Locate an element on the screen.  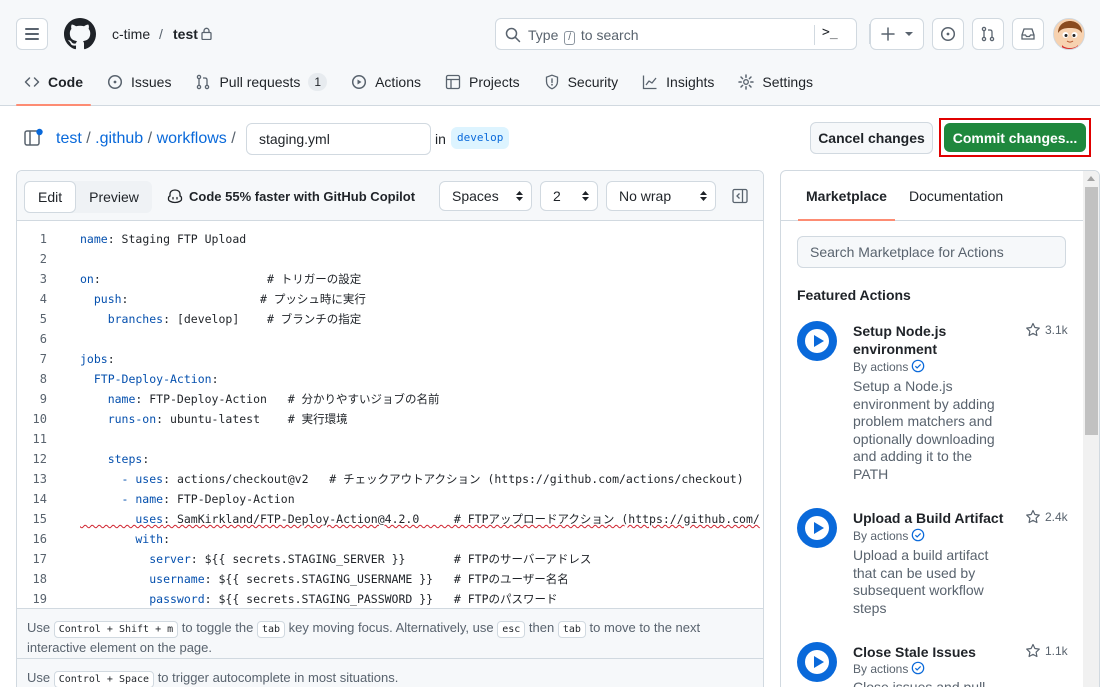
scroll-up-arrow-icon is located at coordinates (1091, 178).